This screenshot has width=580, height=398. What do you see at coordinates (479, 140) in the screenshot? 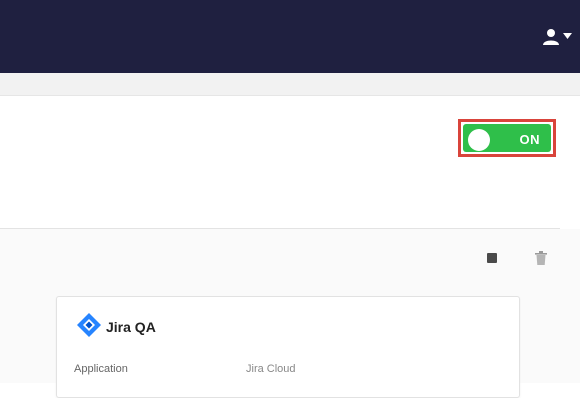
I see `toggle-knob` at bounding box center [479, 140].